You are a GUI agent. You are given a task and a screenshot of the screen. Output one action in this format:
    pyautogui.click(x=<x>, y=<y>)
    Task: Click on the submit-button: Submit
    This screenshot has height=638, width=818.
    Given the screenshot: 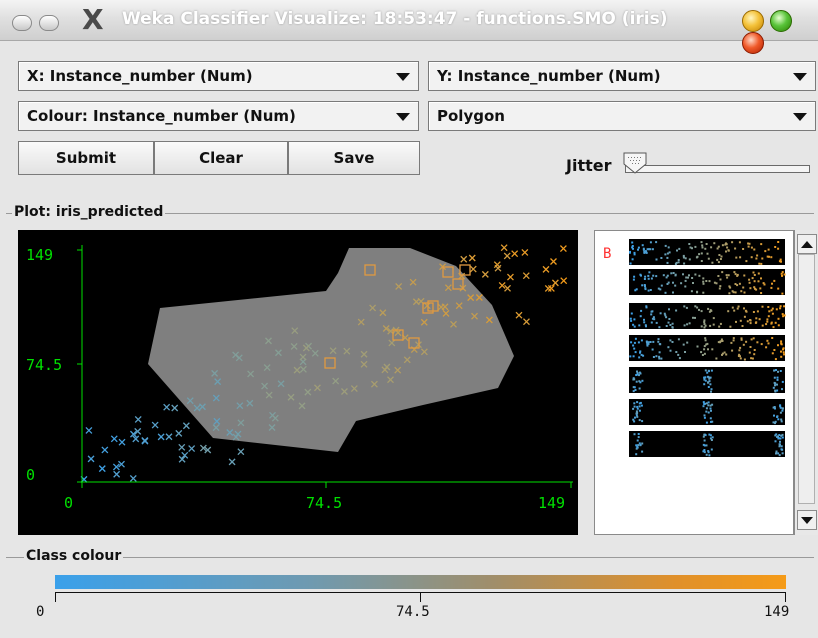 What is the action you would take?
    pyautogui.click(x=86, y=158)
    